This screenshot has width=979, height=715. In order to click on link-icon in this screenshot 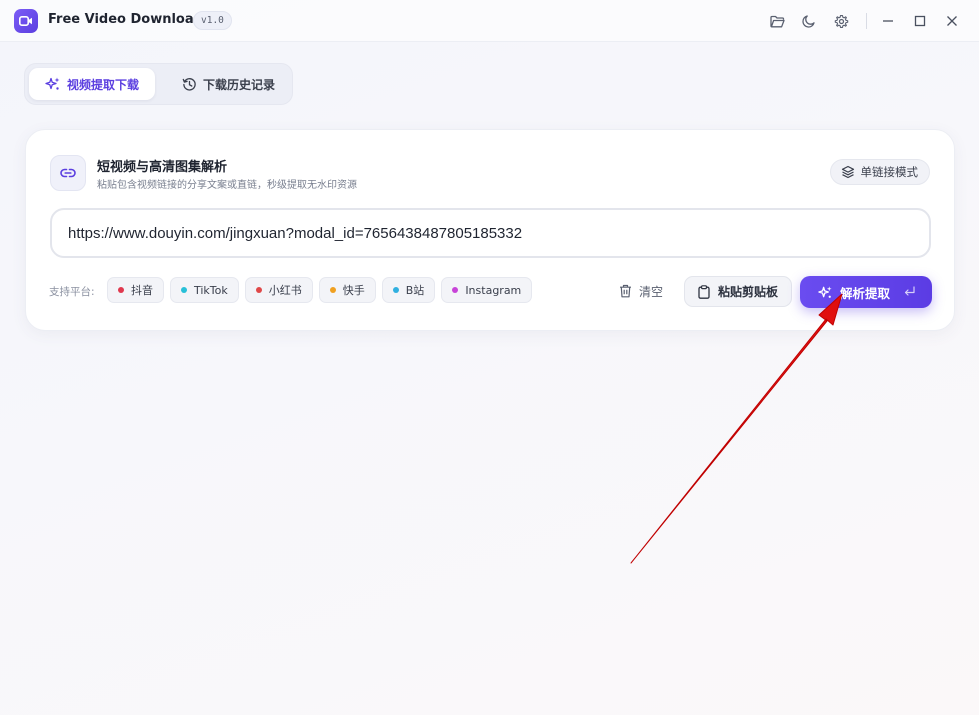, I will do `click(68, 173)`.